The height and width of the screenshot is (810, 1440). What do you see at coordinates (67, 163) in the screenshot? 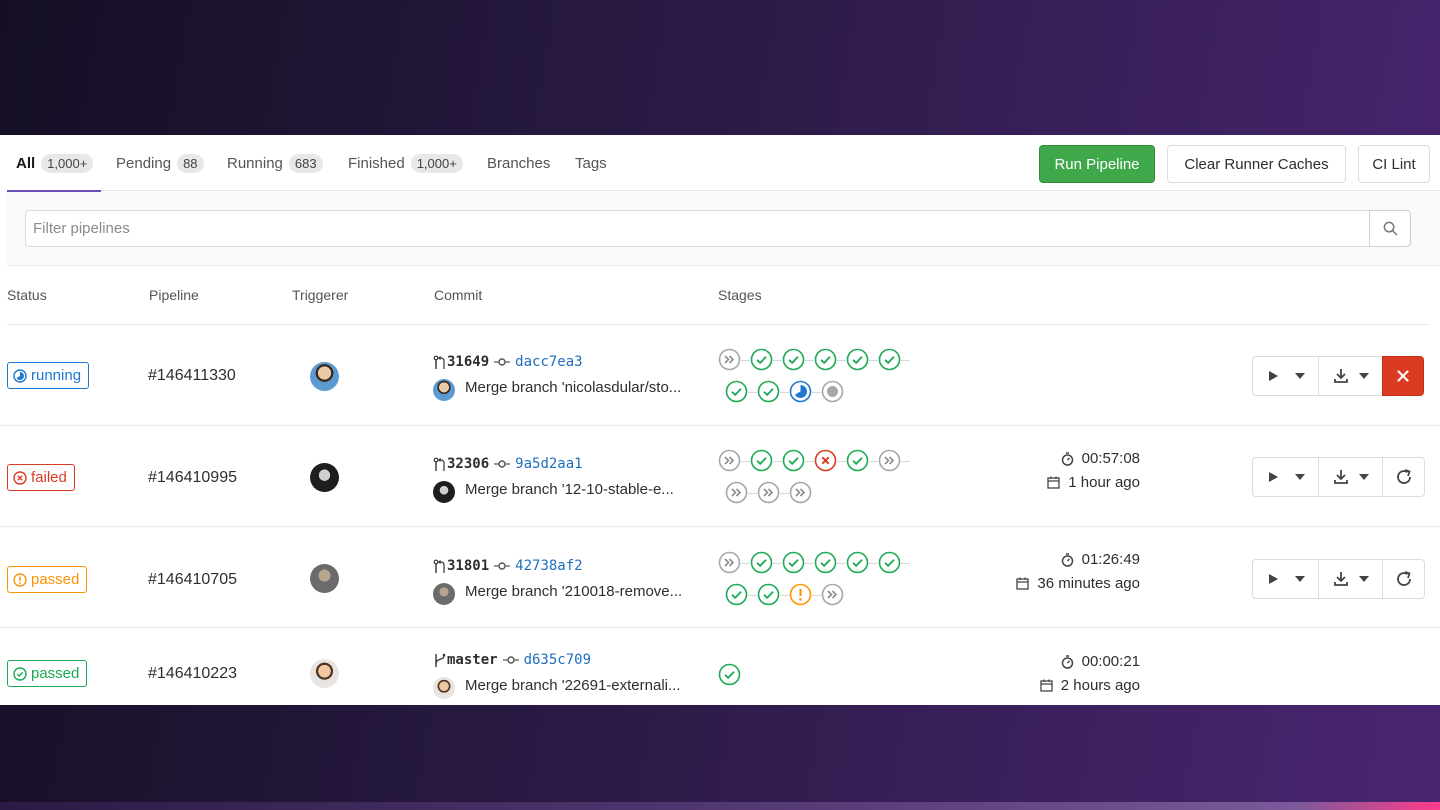
I see `tab-count: 1,000+` at bounding box center [67, 163].